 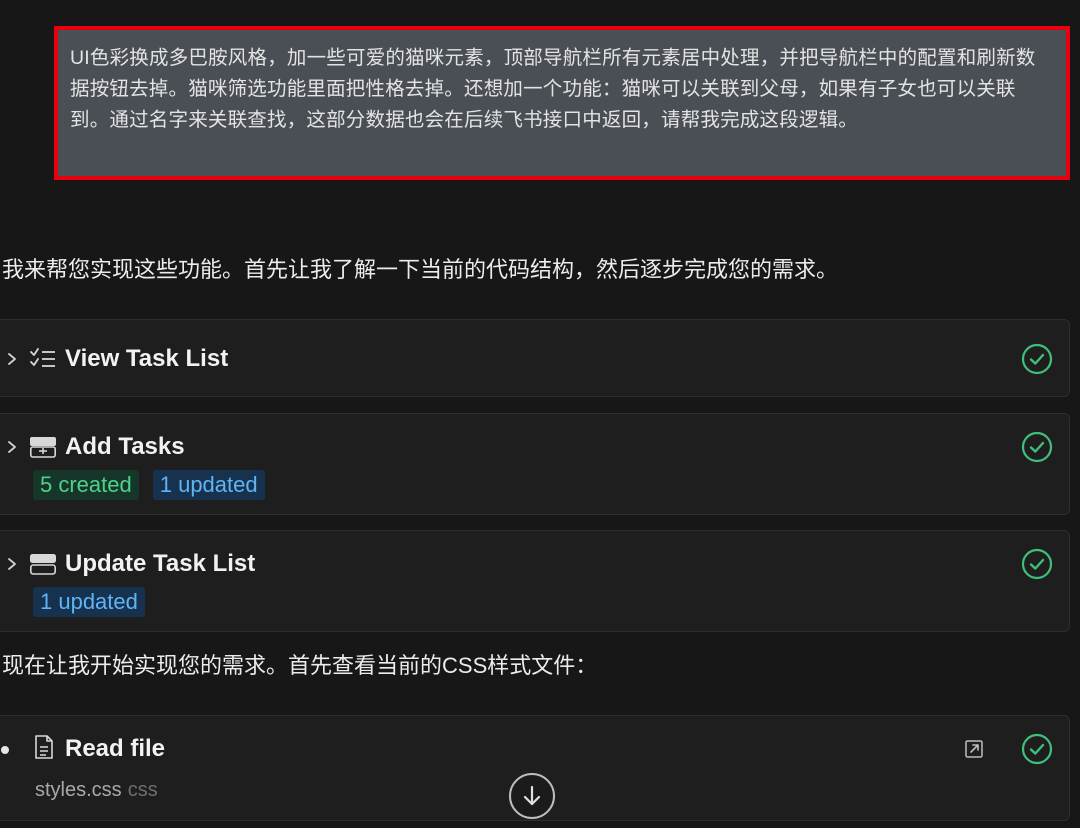 I want to click on file-path: styles.css css, so click(x=96, y=790).